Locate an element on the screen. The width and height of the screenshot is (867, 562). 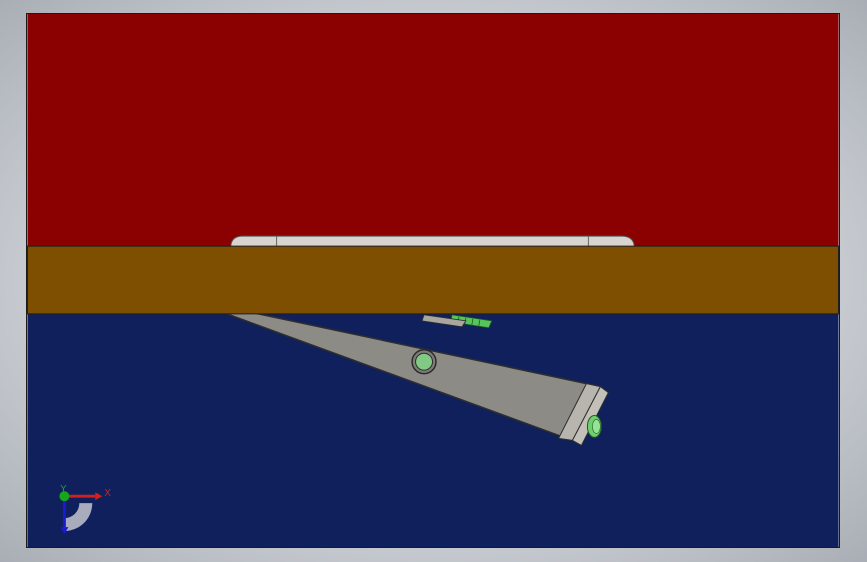
x-axis-label: X is located at coordinates (107, 493).